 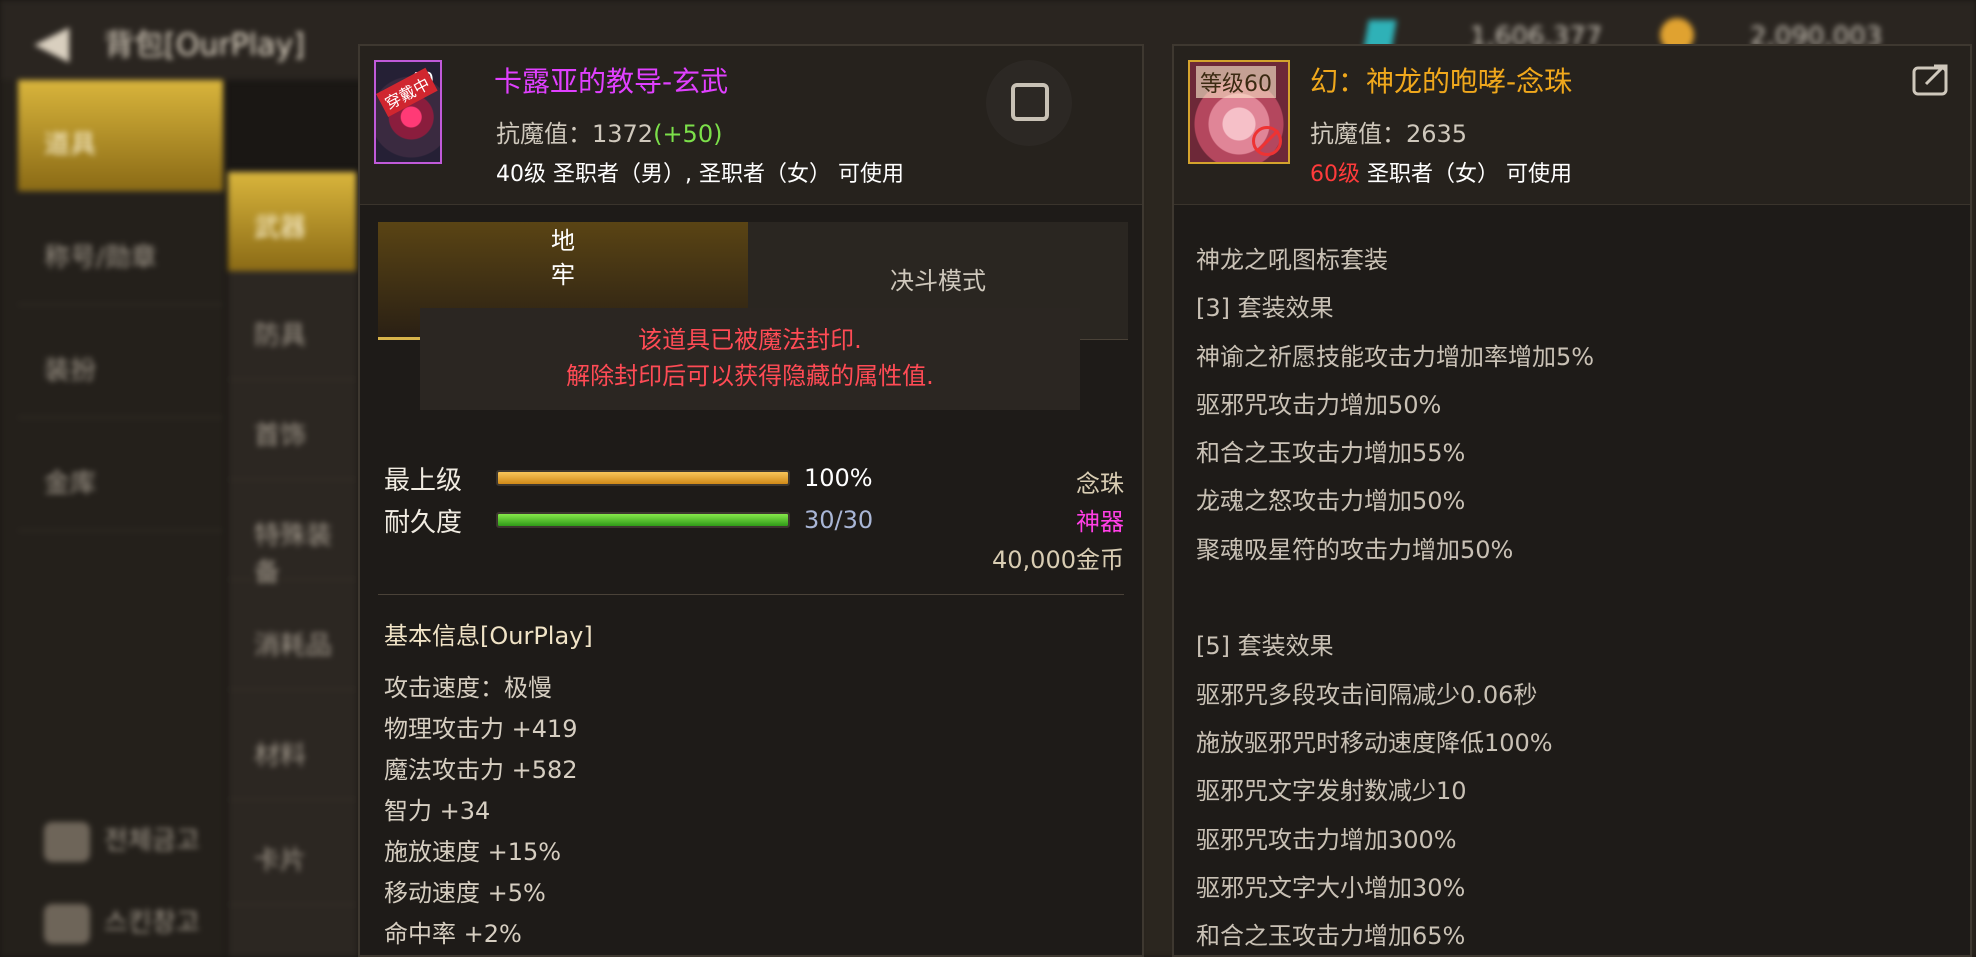 I want to click on durability-bar, so click(x=643, y=520).